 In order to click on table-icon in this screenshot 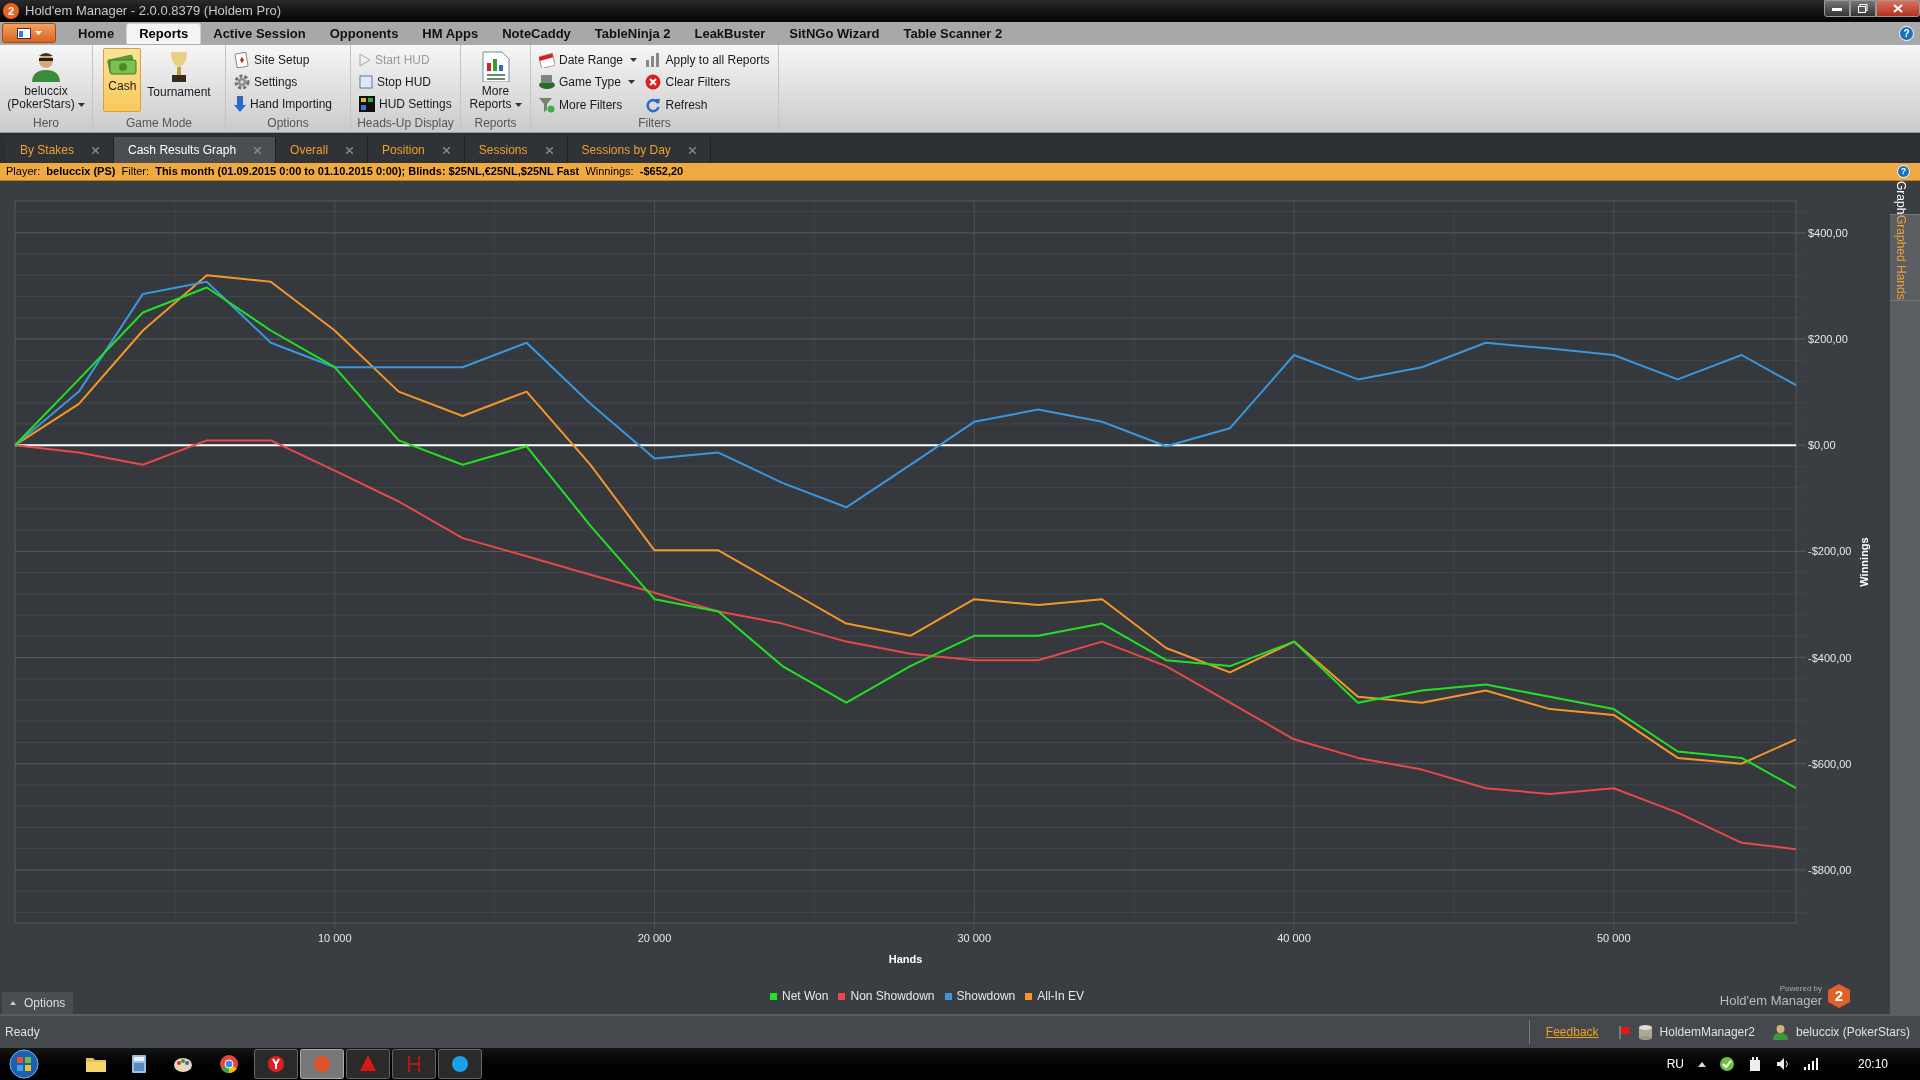, I will do `click(547, 82)`.